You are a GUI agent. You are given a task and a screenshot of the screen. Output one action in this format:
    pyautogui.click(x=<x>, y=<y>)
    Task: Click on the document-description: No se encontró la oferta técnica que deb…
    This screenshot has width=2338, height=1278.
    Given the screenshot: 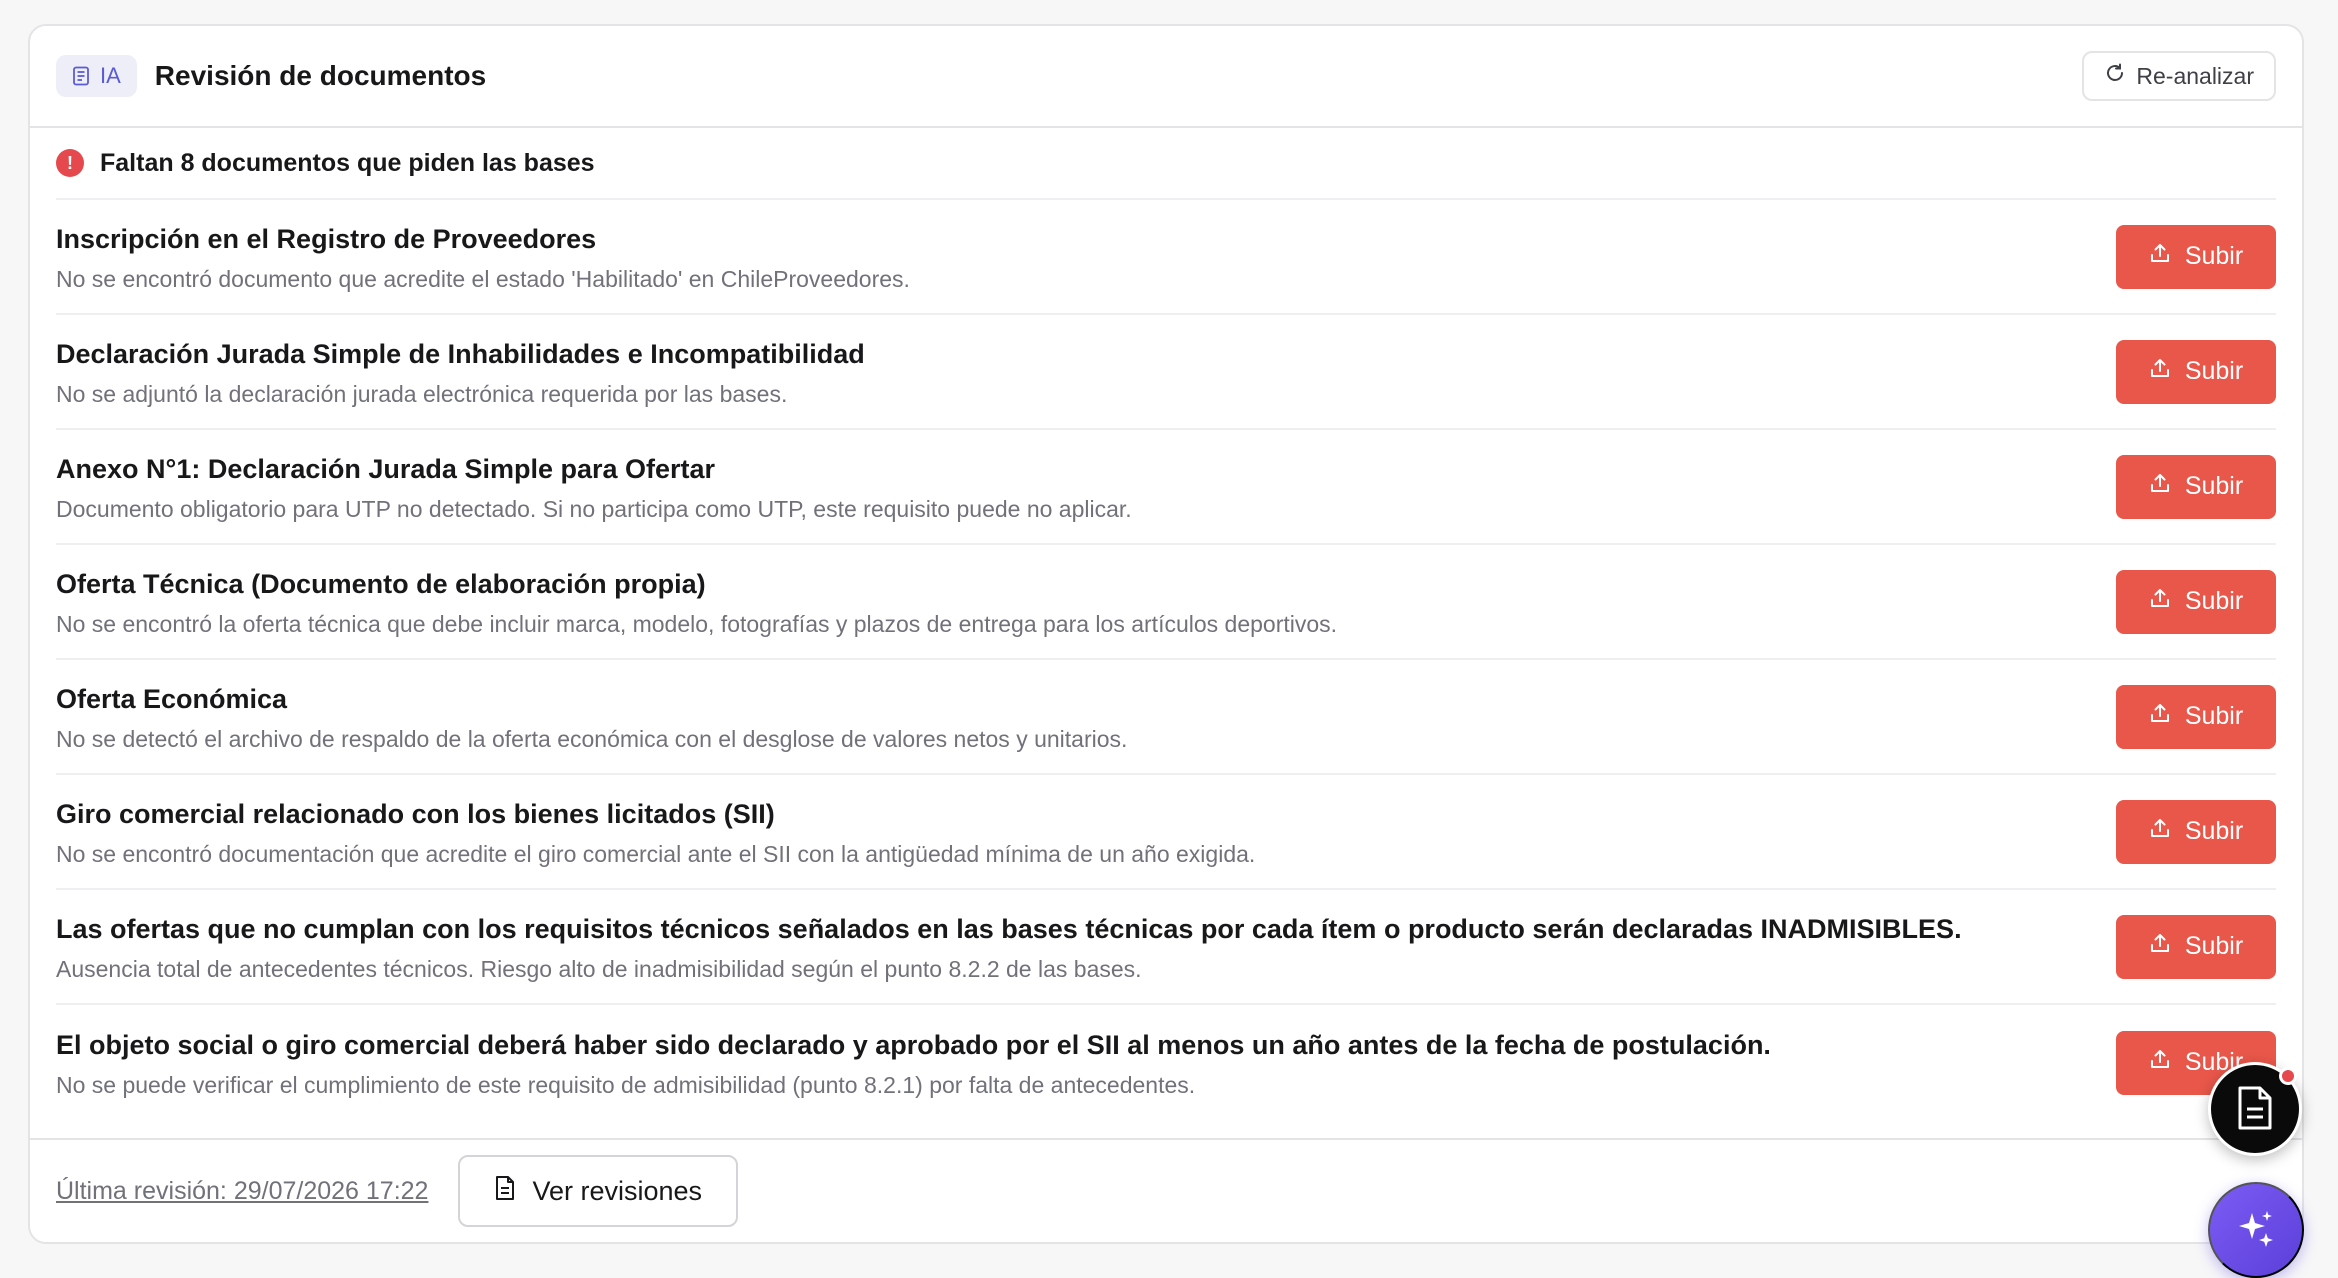 What is the action you would take?
    pyautogui.click(x=697, y=623)
    